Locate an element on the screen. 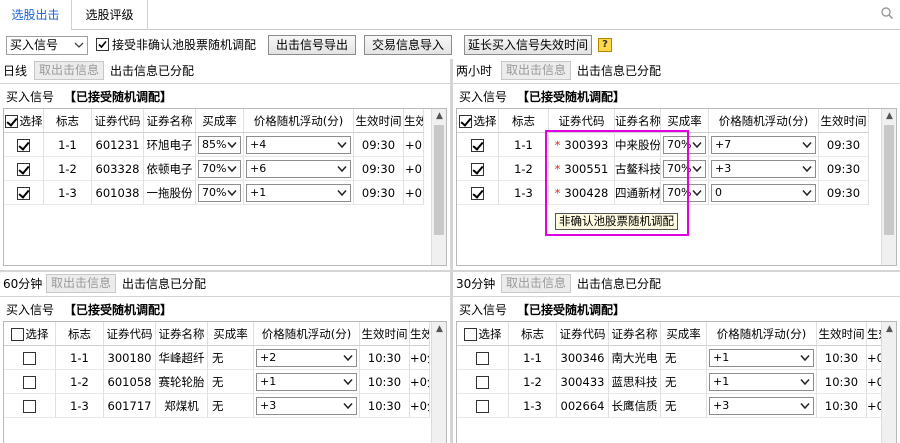 This screenshot has height=443, width=900. table-header: 选择标志证券代码证券名称买成率价格随机浮动(分)生效时间生效 is located at coordinates (672, 334).